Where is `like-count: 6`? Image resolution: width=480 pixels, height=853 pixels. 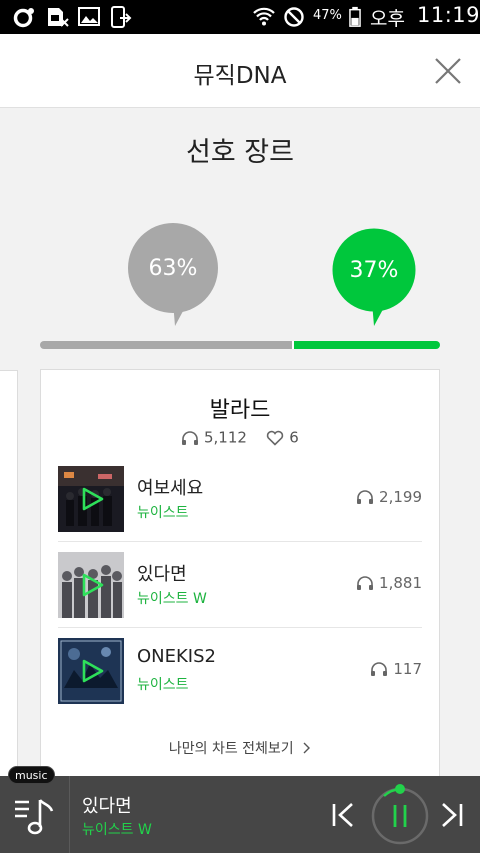 like-count: 6 is located at coordinates (294, 437).